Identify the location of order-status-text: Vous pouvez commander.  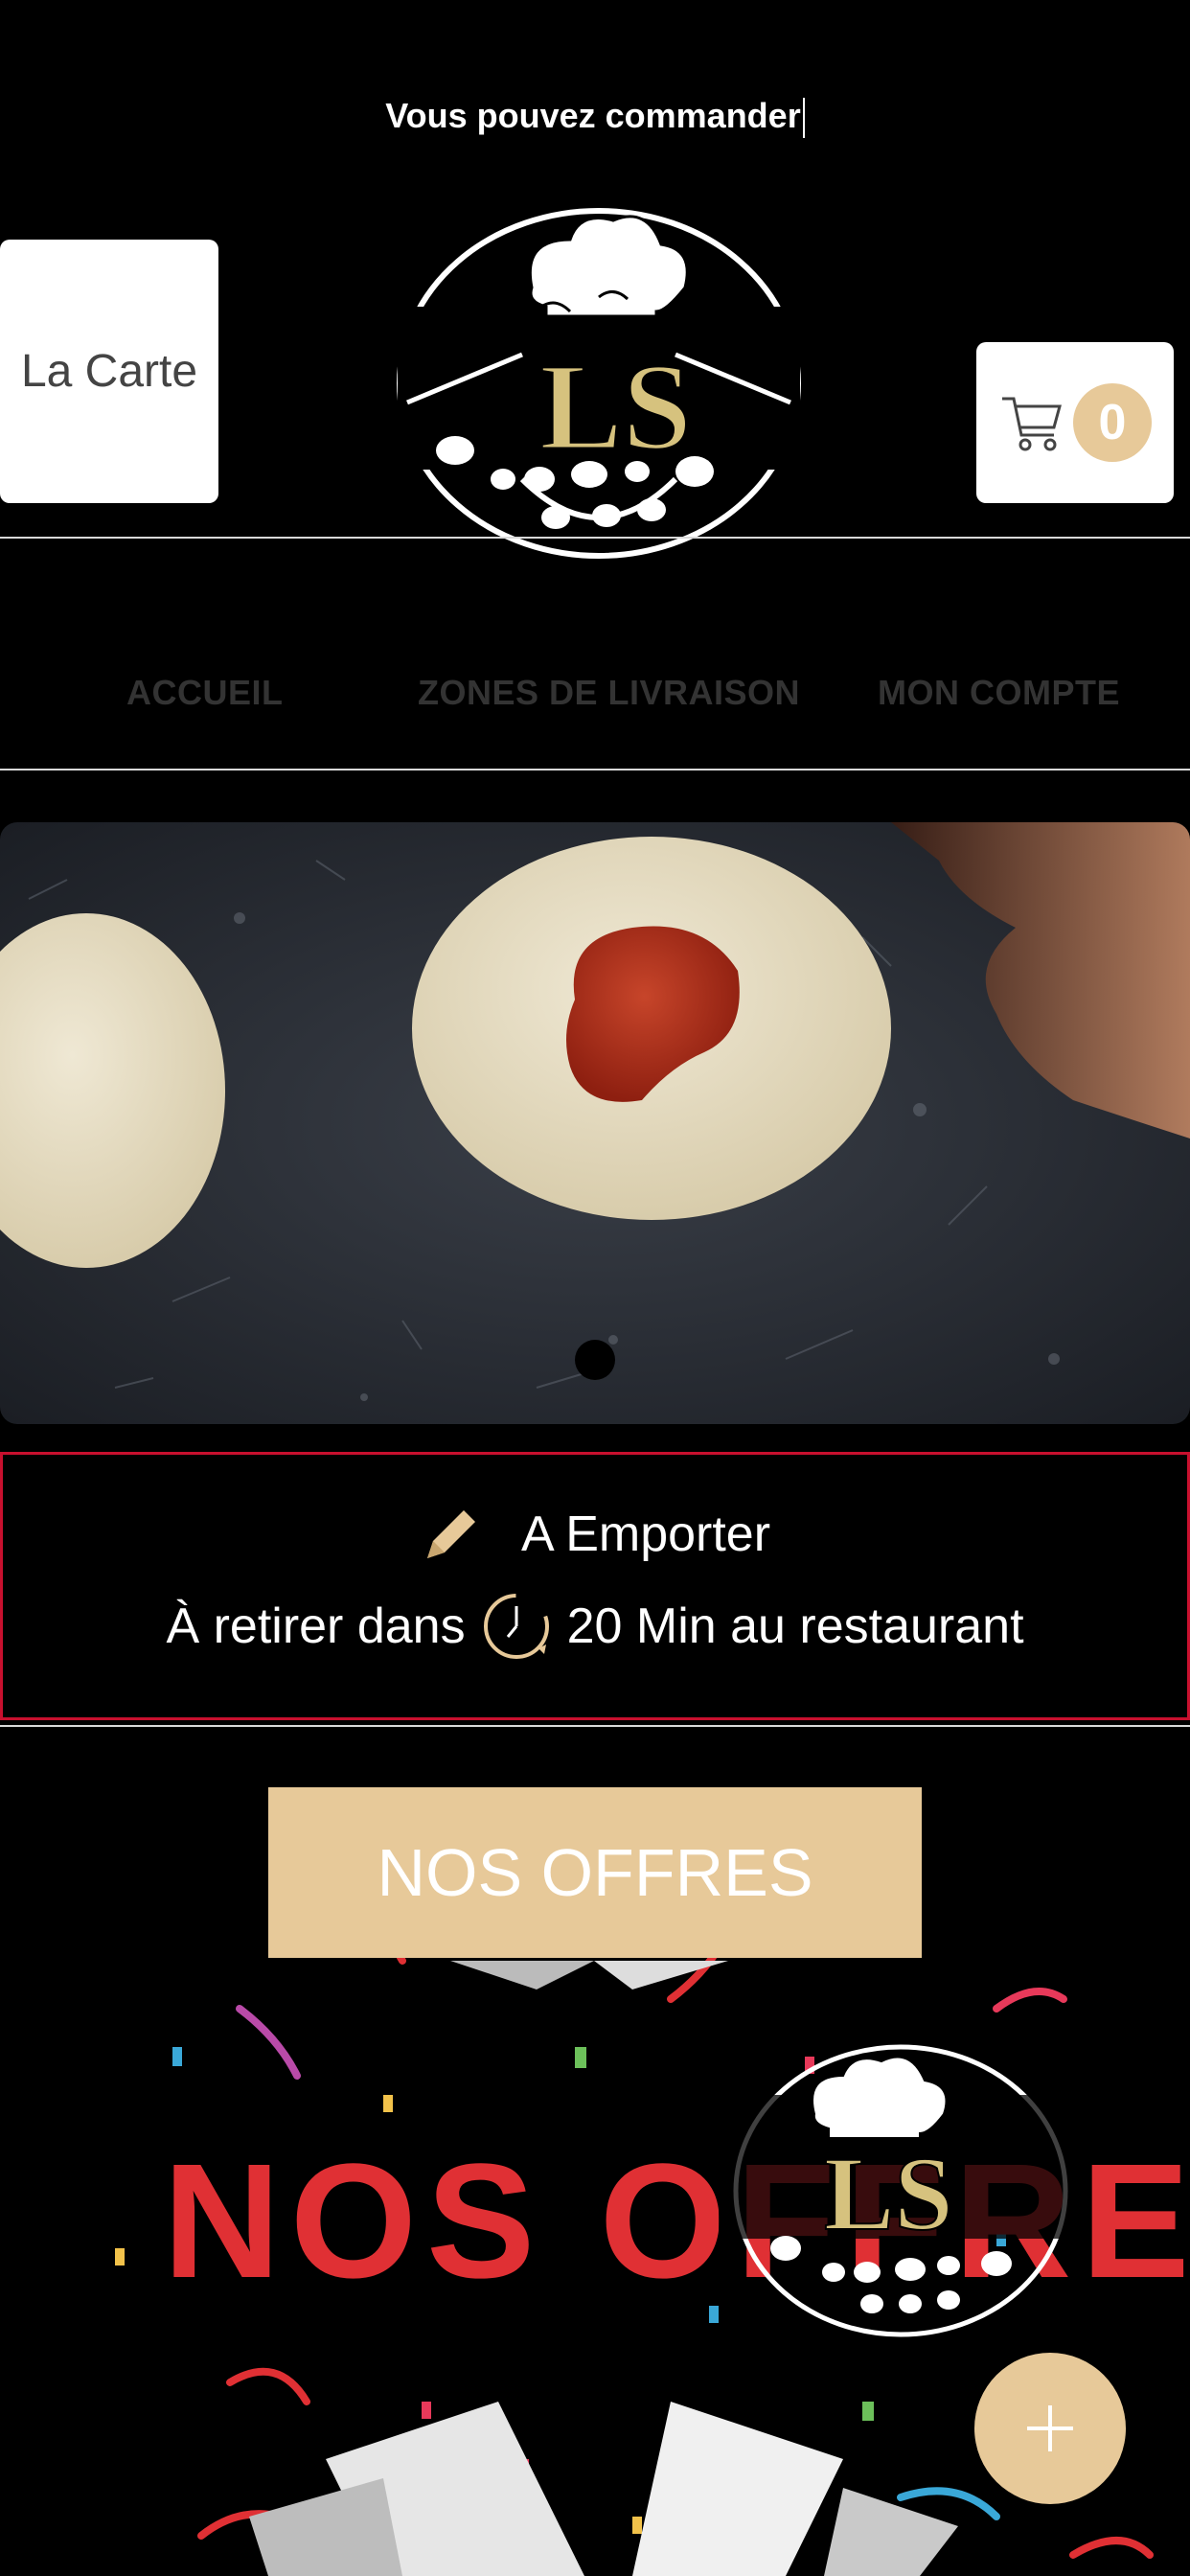
(593, 115).